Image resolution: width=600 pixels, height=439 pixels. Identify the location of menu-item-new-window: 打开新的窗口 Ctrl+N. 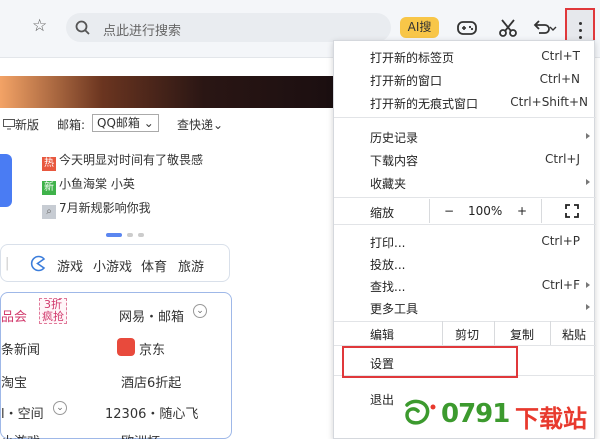
(465, 79).